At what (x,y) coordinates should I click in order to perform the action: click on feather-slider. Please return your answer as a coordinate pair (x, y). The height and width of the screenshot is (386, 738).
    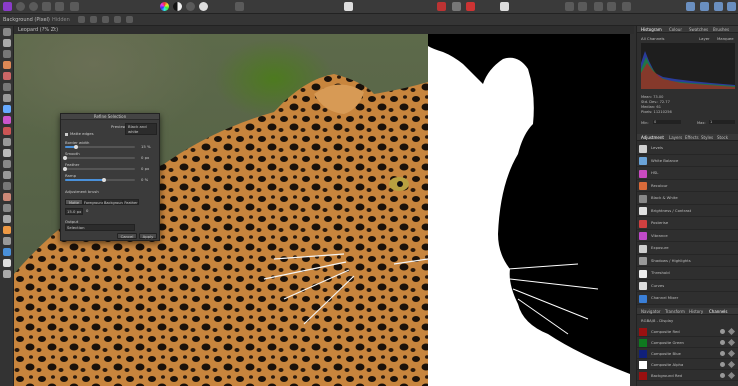
    Looking at the image, I should click on (99, 169).